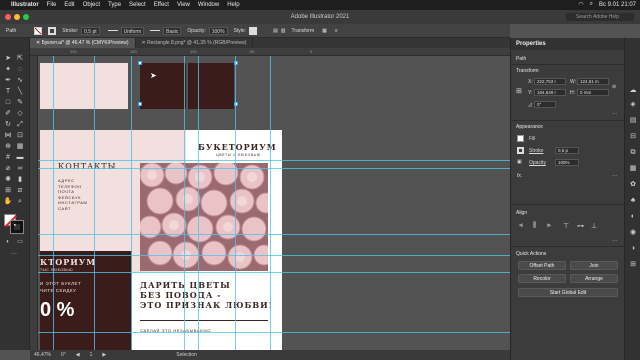 The height and width of the screenshot is (360, 640). What do you see at coordinates (8, 80) in the screenshot?
I see `pen-tool-icon: ✒` at bounding box center [8, 80].